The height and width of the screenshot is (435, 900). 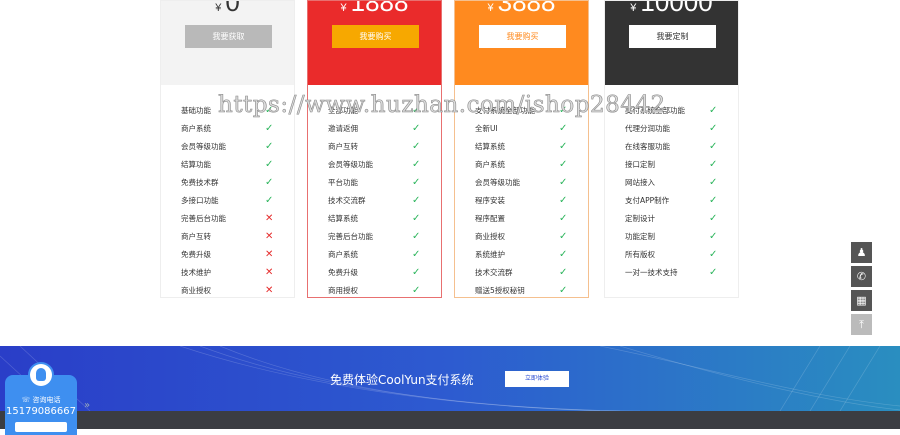 I want to click on feature-label: 网站接入, so click(x=640, y=182).